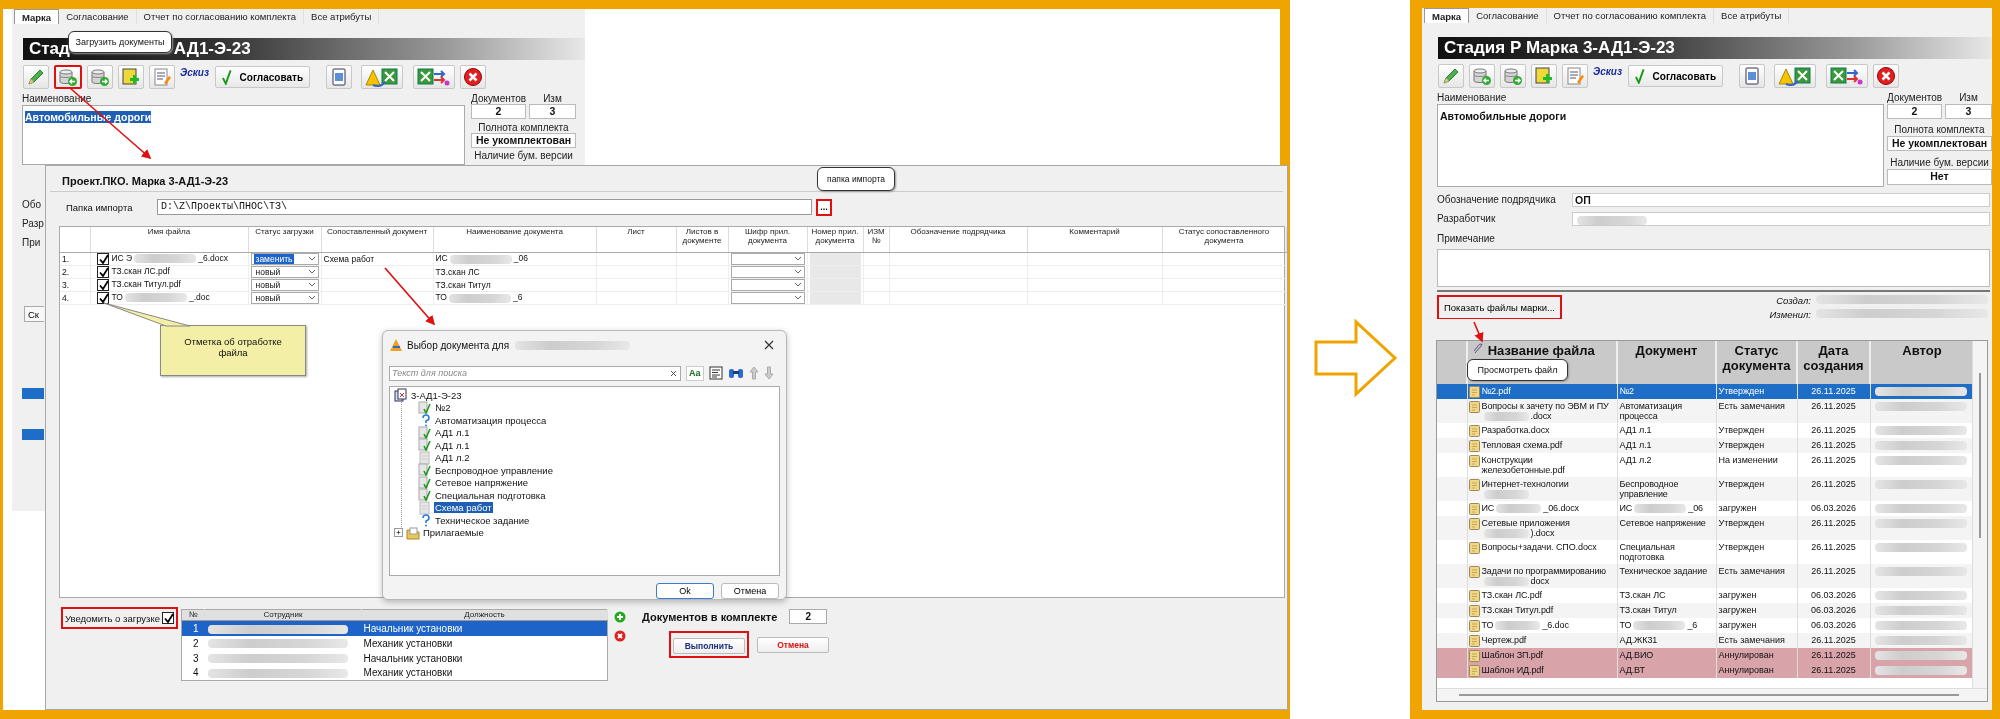 Image resolution: width=2000 pixels, height=719 pixels. What do you see at coordinates (673, 373) in the screenshot?
I see `clear-icon` at bounding box center [673, 373].